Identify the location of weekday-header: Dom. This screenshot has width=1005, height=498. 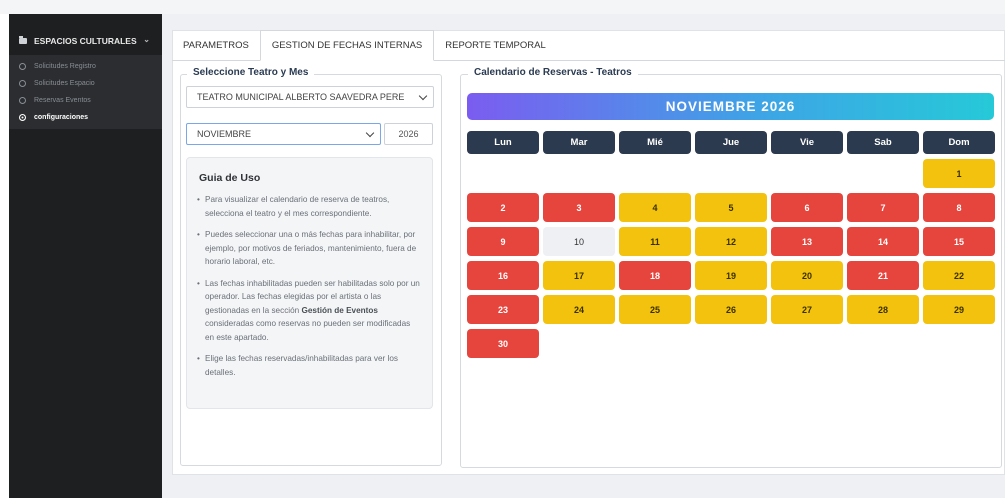
(959, 142).